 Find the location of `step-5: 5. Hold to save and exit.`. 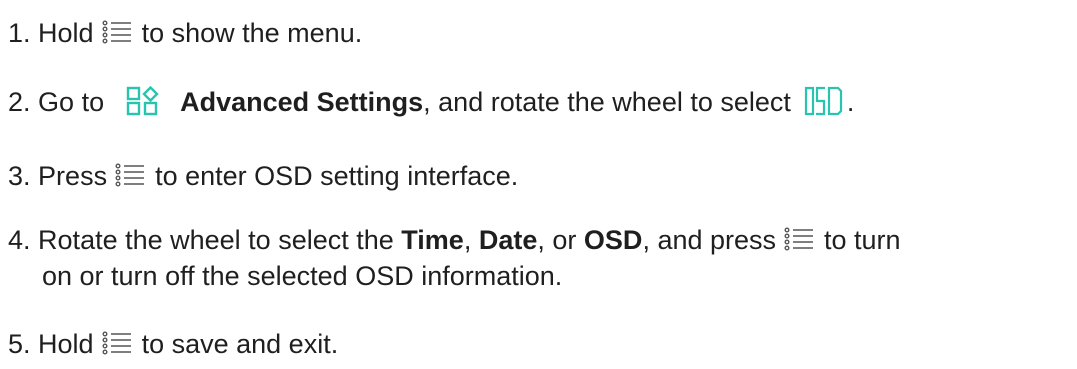

step-5: 5. Hold to save and exit. is located at coordinates (173, 344).